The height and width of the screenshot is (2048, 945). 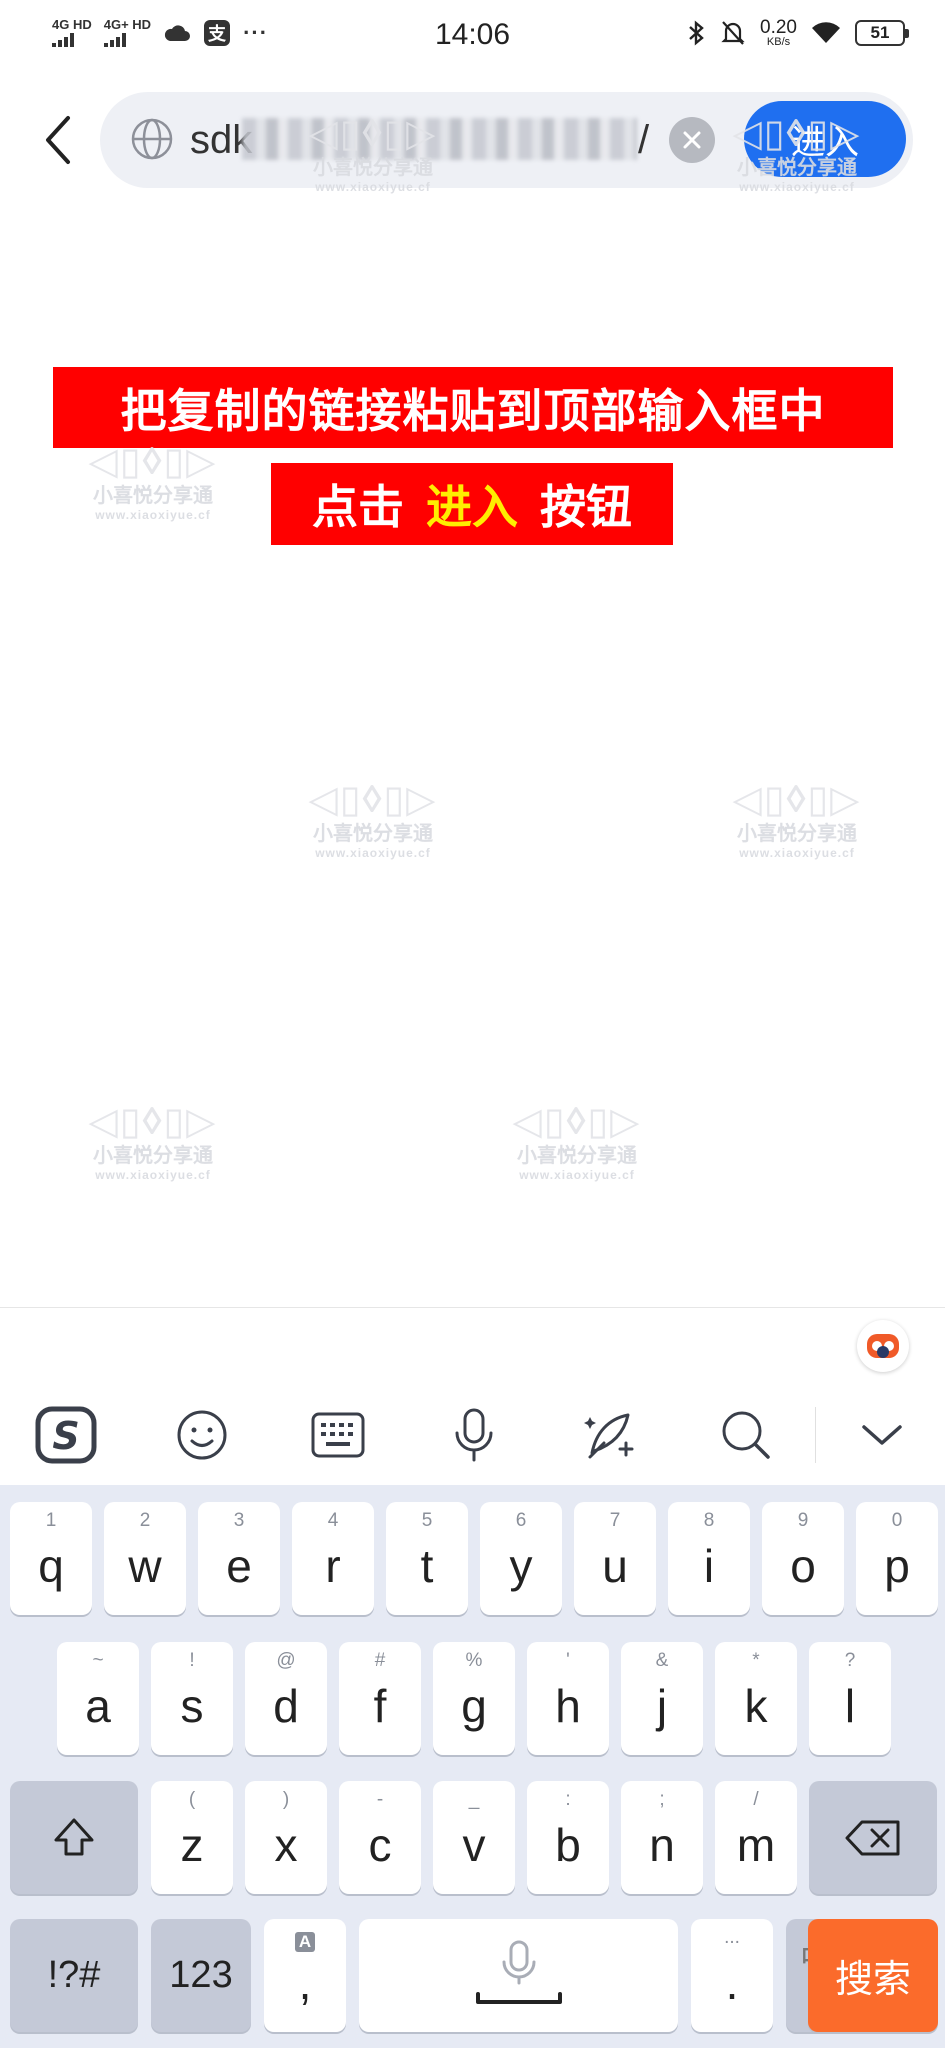 What do you see at coordinates (338, 1435) in the screenshot?
I see `keyboard-switch-icon` at bounding box center [338, 1435].